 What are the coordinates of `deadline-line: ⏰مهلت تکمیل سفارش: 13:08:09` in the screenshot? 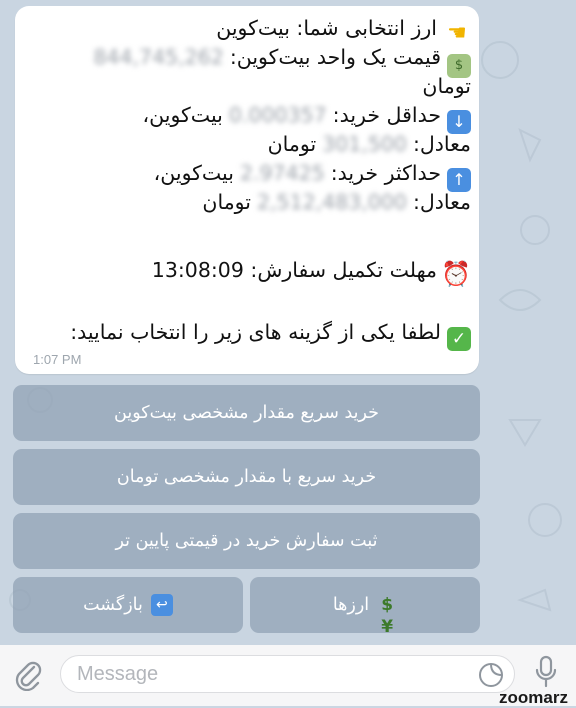 It's located at (250, 271).